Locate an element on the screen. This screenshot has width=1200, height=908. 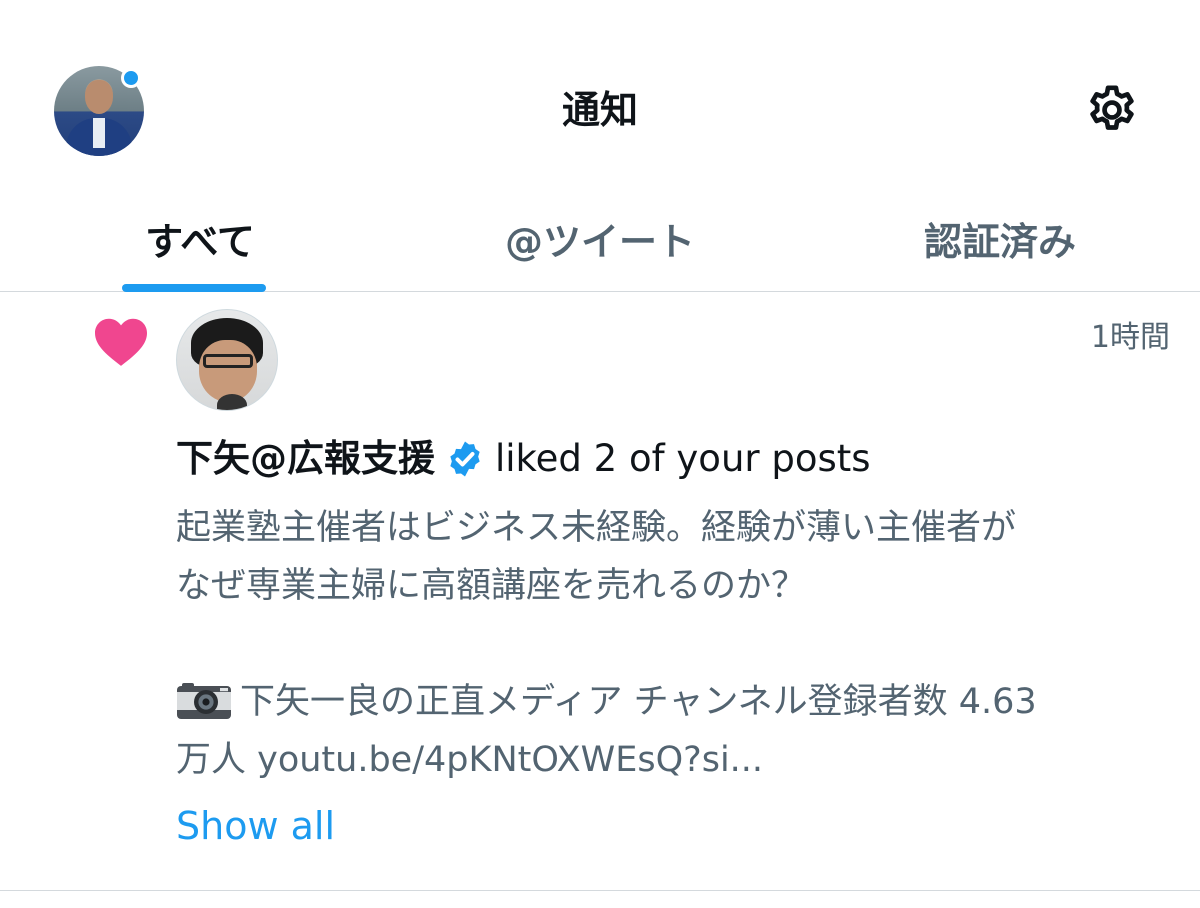
post-line-text: 下矢一良の正直メディア チャンネル登録者数 4.63 is located at coordinates (638, 702).